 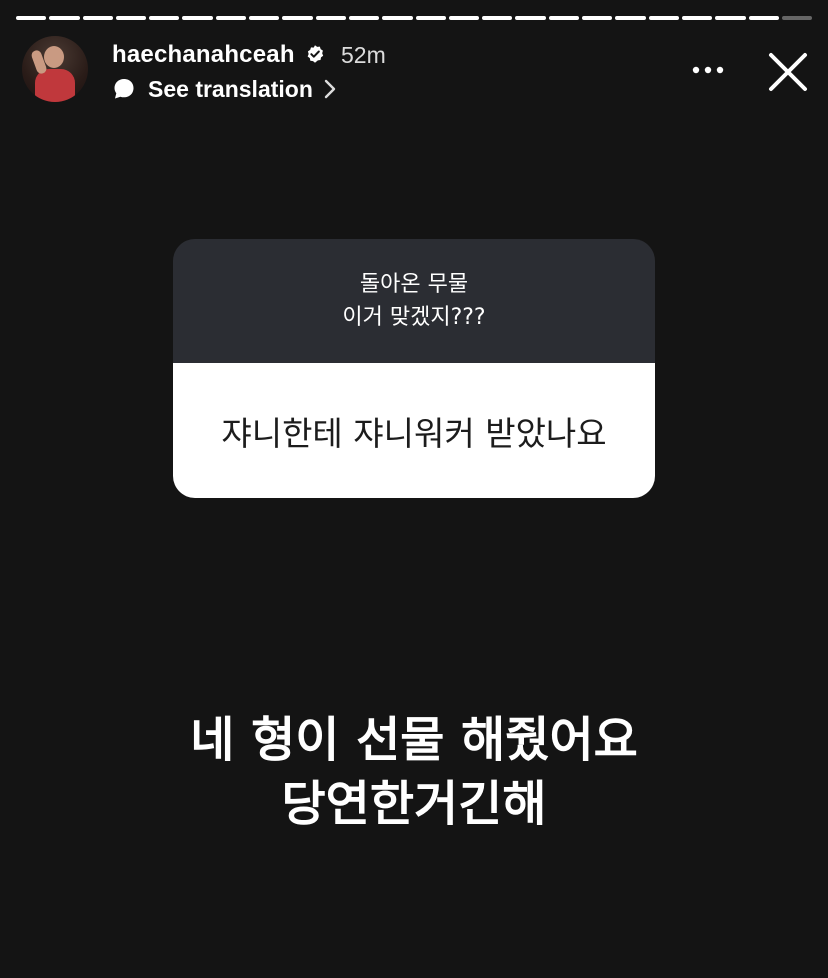 I want to click on avatar, so click(x=55, y=69).